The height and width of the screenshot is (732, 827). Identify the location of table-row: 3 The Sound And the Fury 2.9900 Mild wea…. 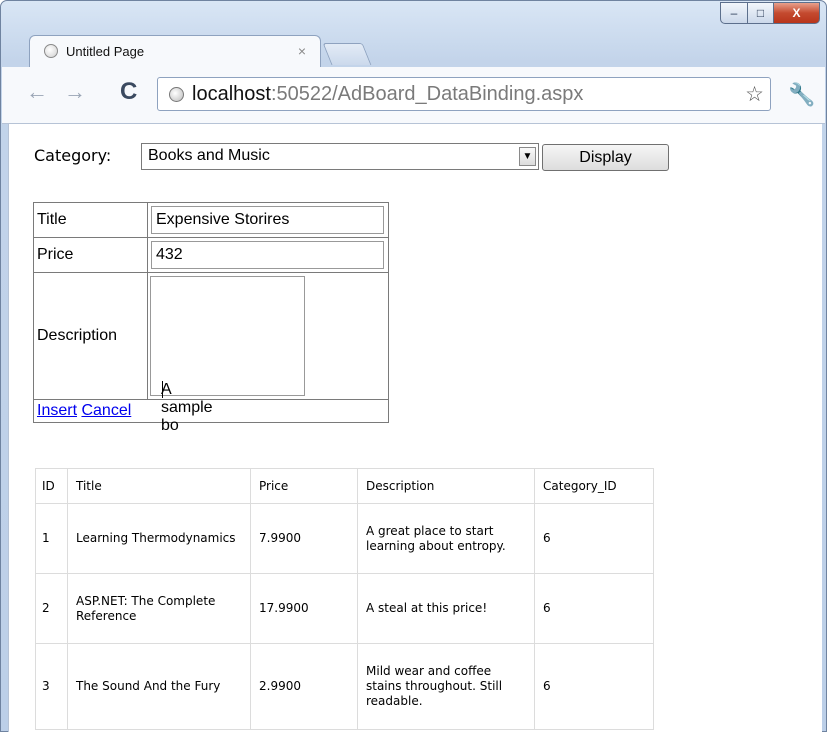
(344, 686).